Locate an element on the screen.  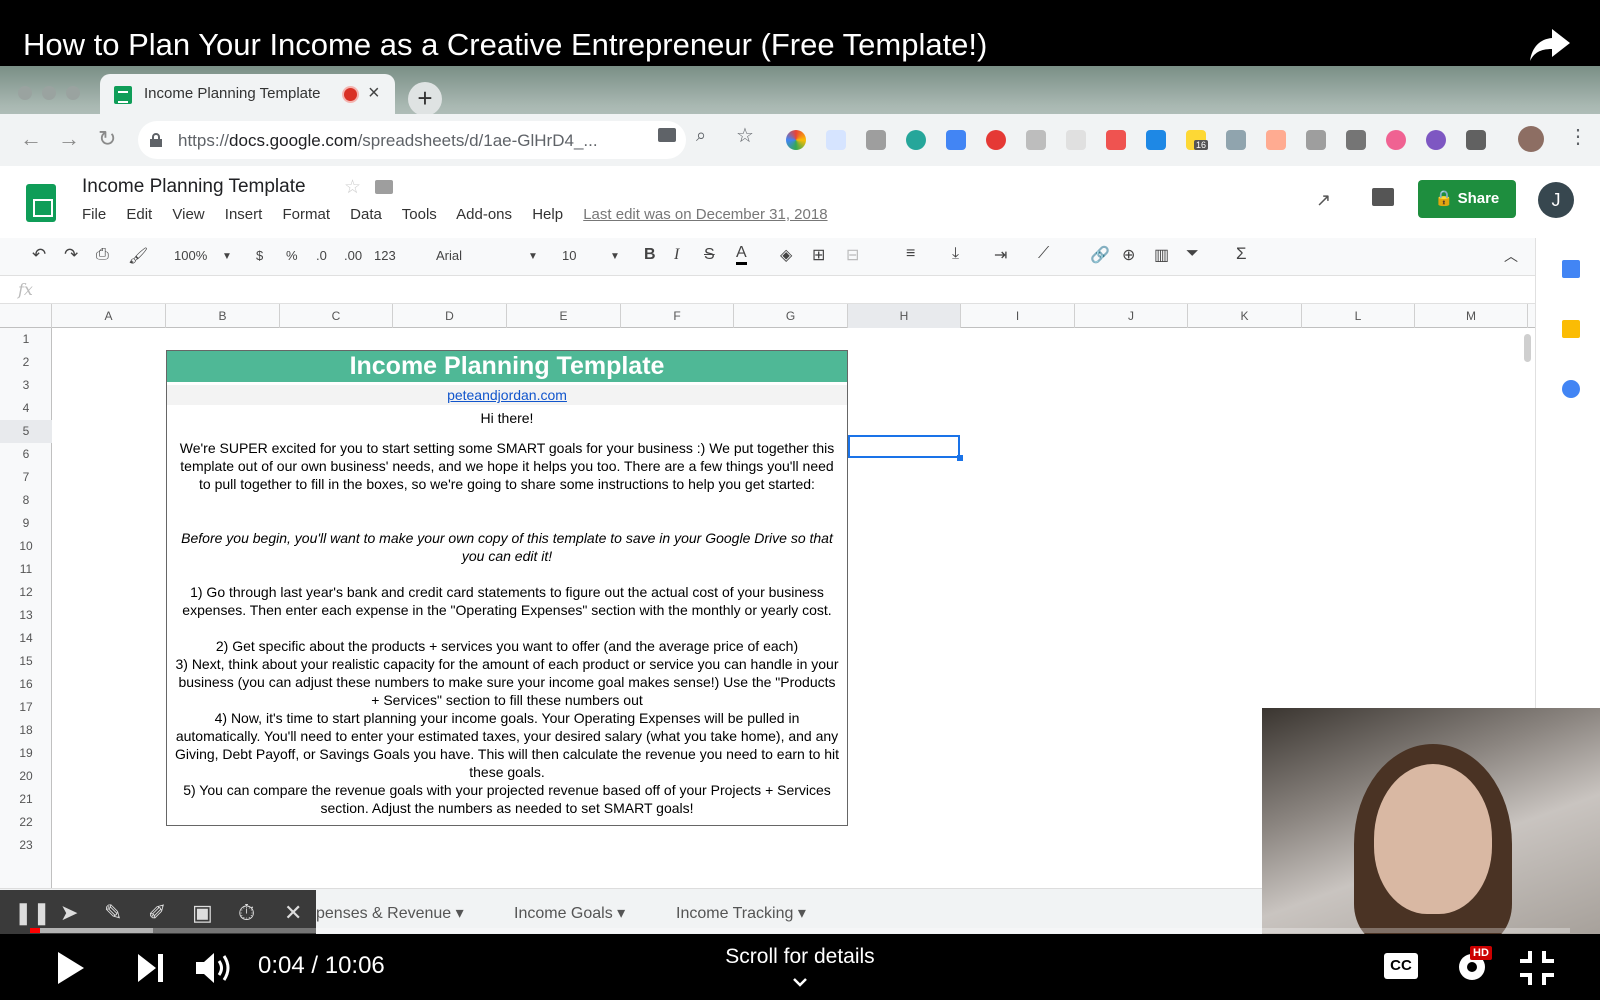
reload-icon: ↻ is located at coordinates (107, 139).